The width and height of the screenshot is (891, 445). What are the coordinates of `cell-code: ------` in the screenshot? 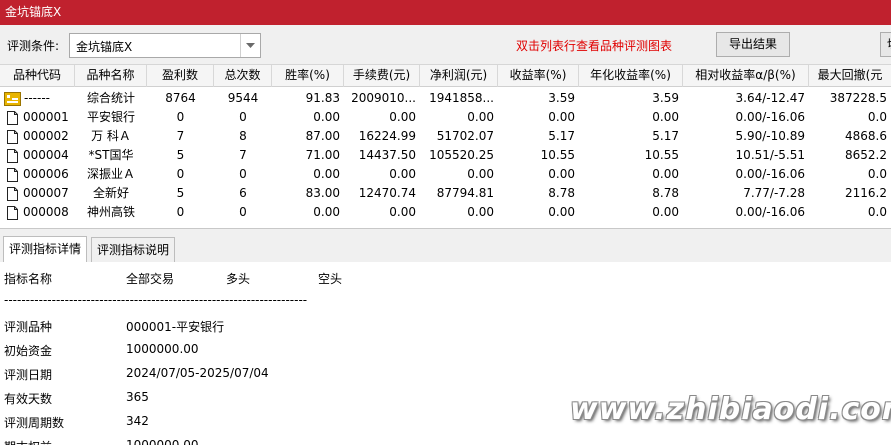 It's located at (37, 98).